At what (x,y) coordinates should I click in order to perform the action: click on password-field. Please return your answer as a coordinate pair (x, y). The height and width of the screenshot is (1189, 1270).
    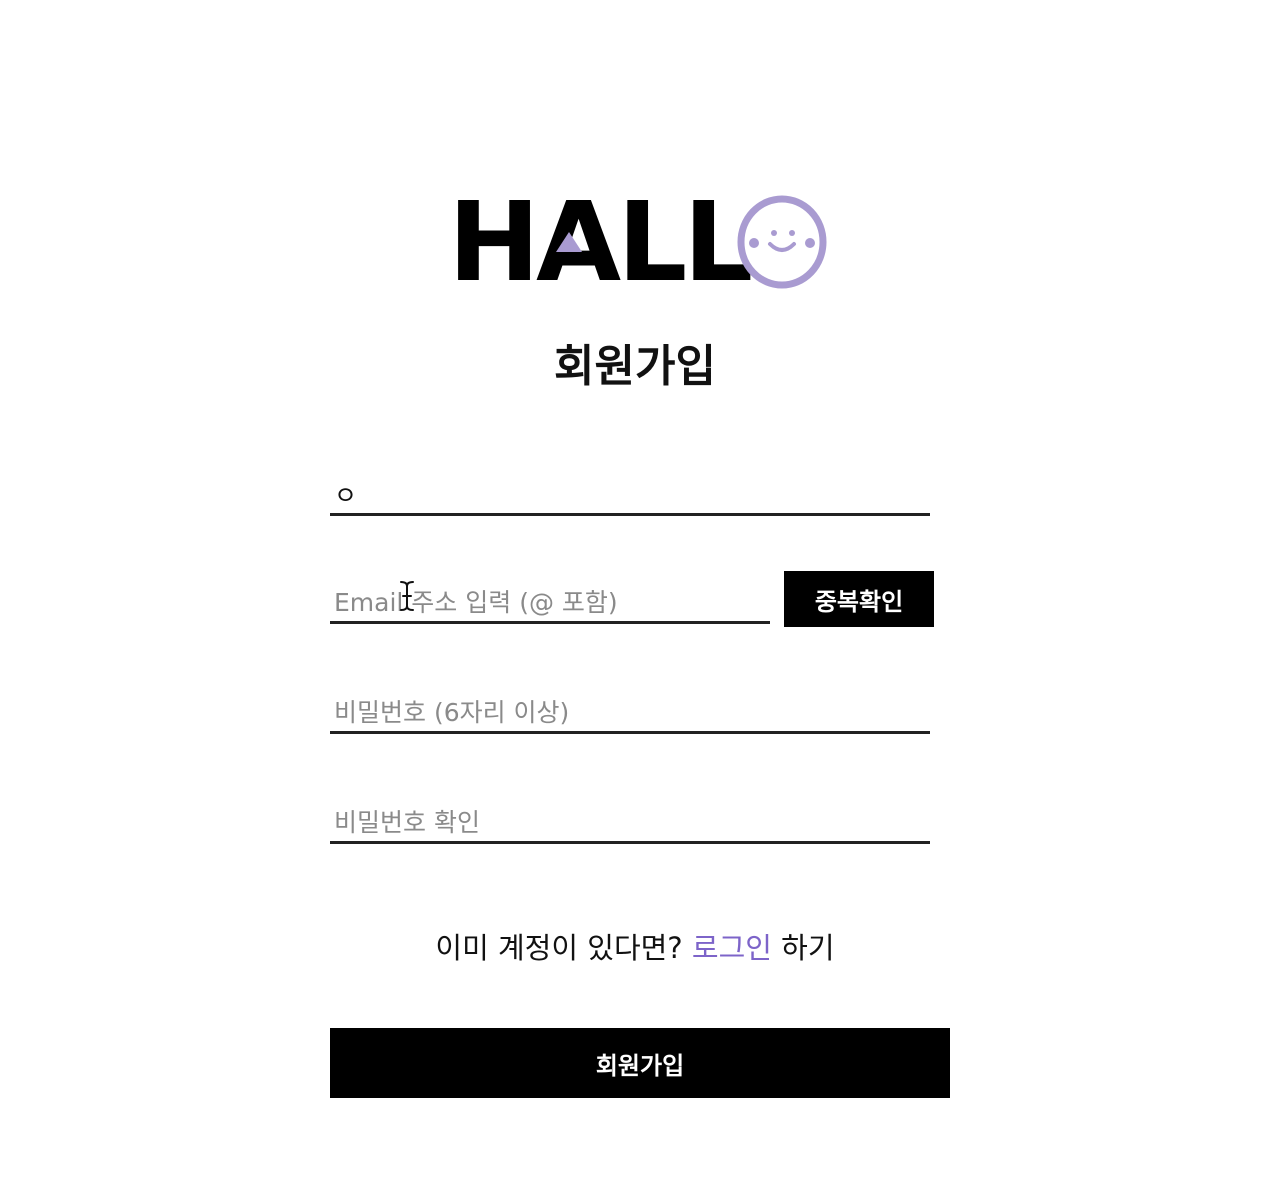
    Looking at the image, I should click on (630, 714).